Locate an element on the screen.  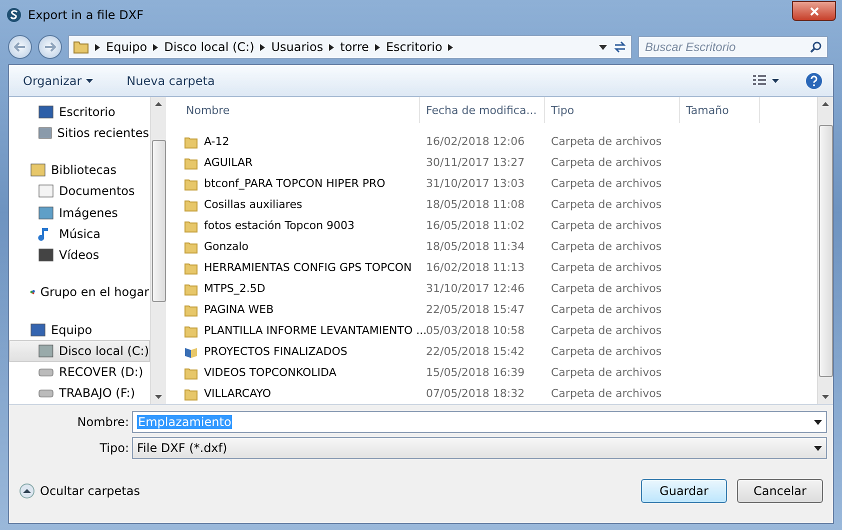
caret-icon is located at coordinates (89, 80).